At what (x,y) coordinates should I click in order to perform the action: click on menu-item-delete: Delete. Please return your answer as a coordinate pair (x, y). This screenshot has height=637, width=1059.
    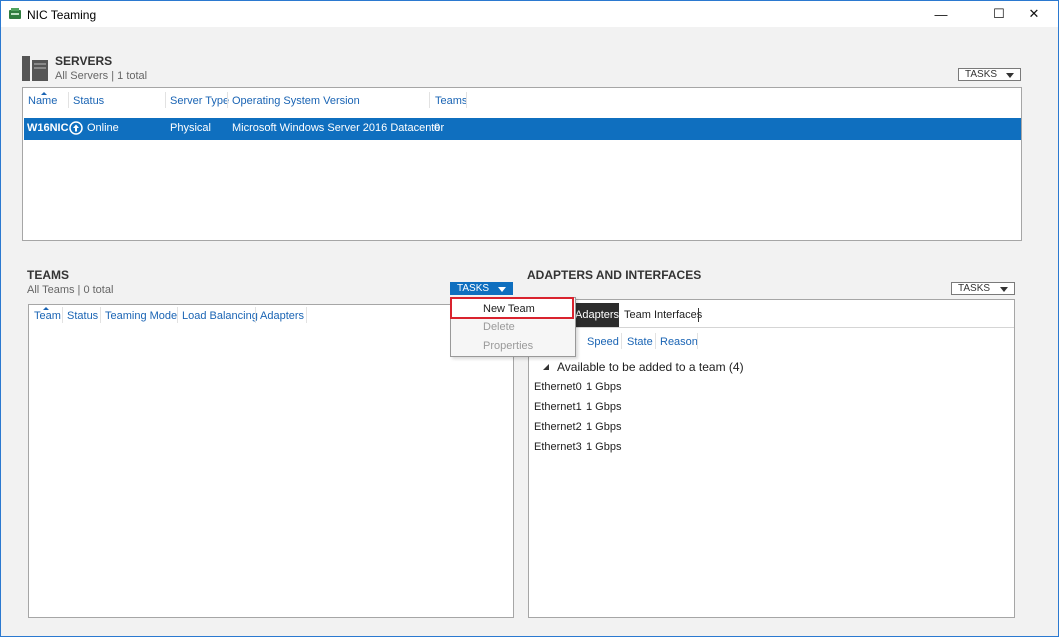
    Looking at the image, I should click on (513, 327).